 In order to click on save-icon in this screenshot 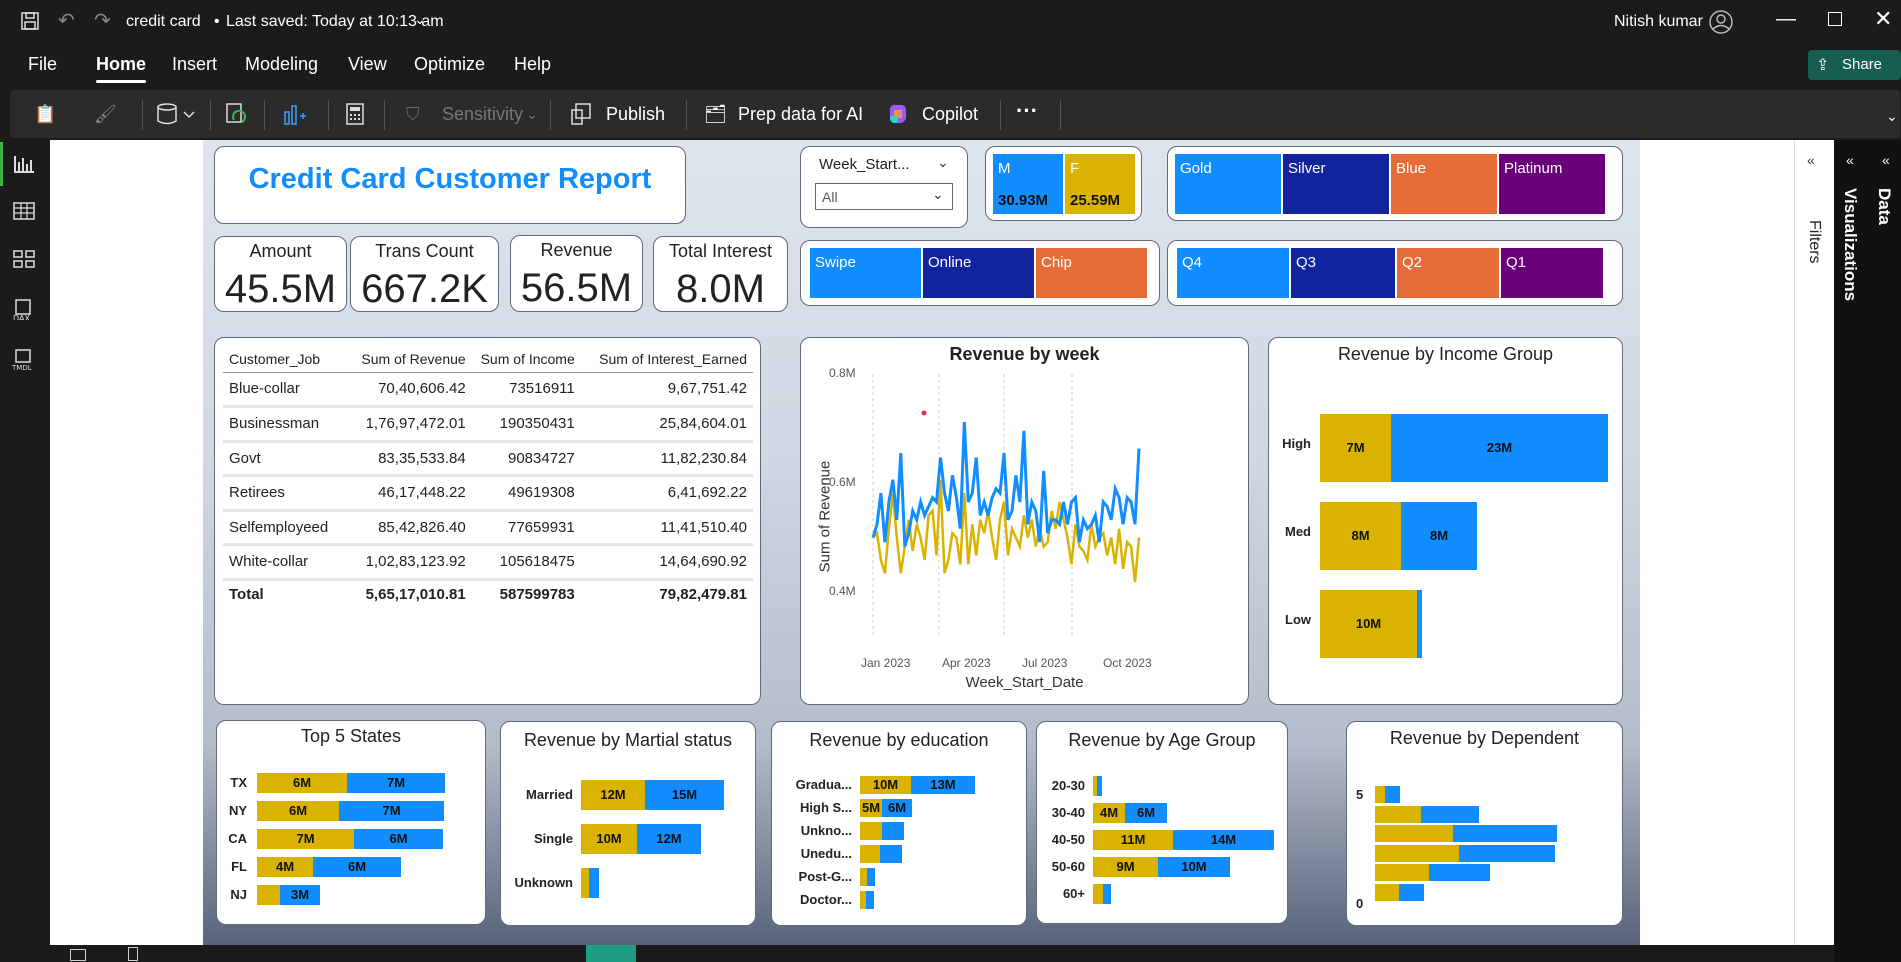, I will do `click(30, 21)`.